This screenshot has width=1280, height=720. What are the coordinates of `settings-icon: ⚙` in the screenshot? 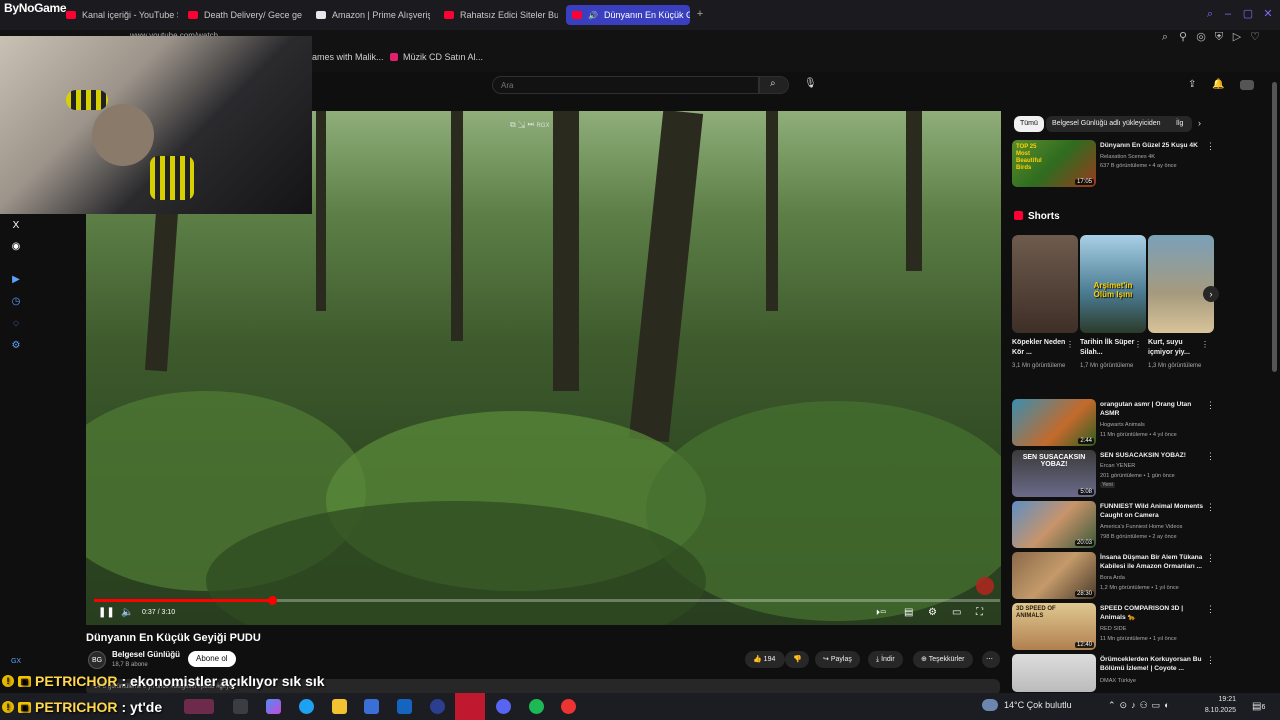 It's located at (16, 346).